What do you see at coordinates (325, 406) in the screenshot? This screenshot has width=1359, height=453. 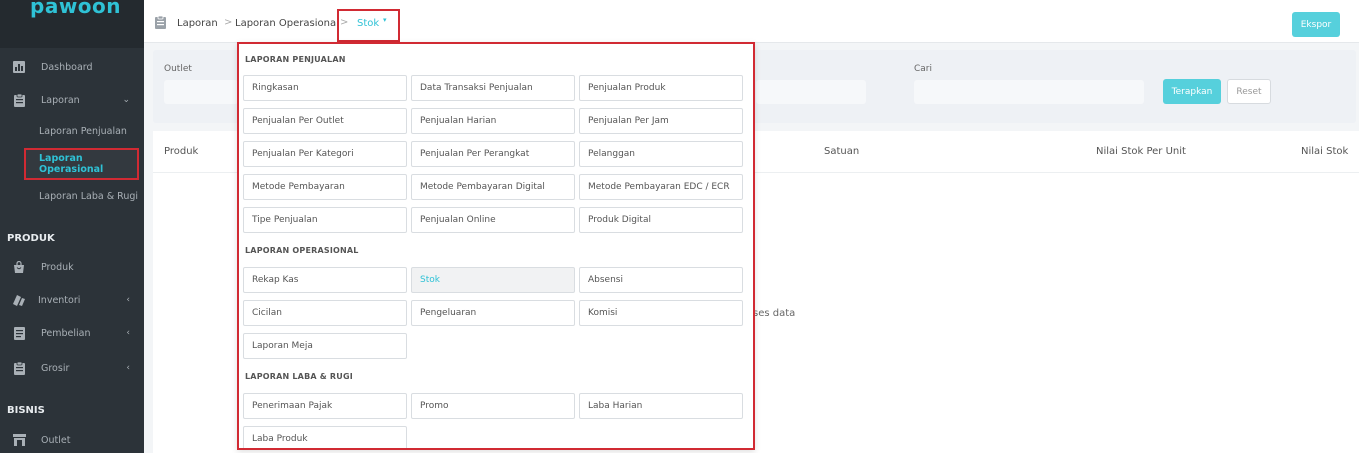 I see `dropdown-item-penerimaan-pajak: Penerimaan Pajak` at bounding box center [325, 406].